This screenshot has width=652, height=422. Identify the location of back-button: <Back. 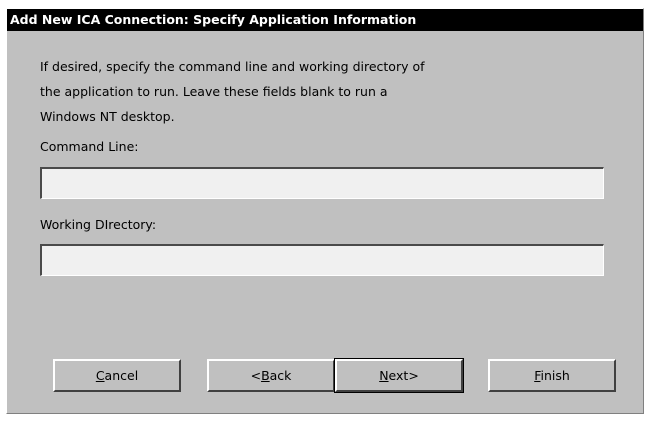
(271, 375).